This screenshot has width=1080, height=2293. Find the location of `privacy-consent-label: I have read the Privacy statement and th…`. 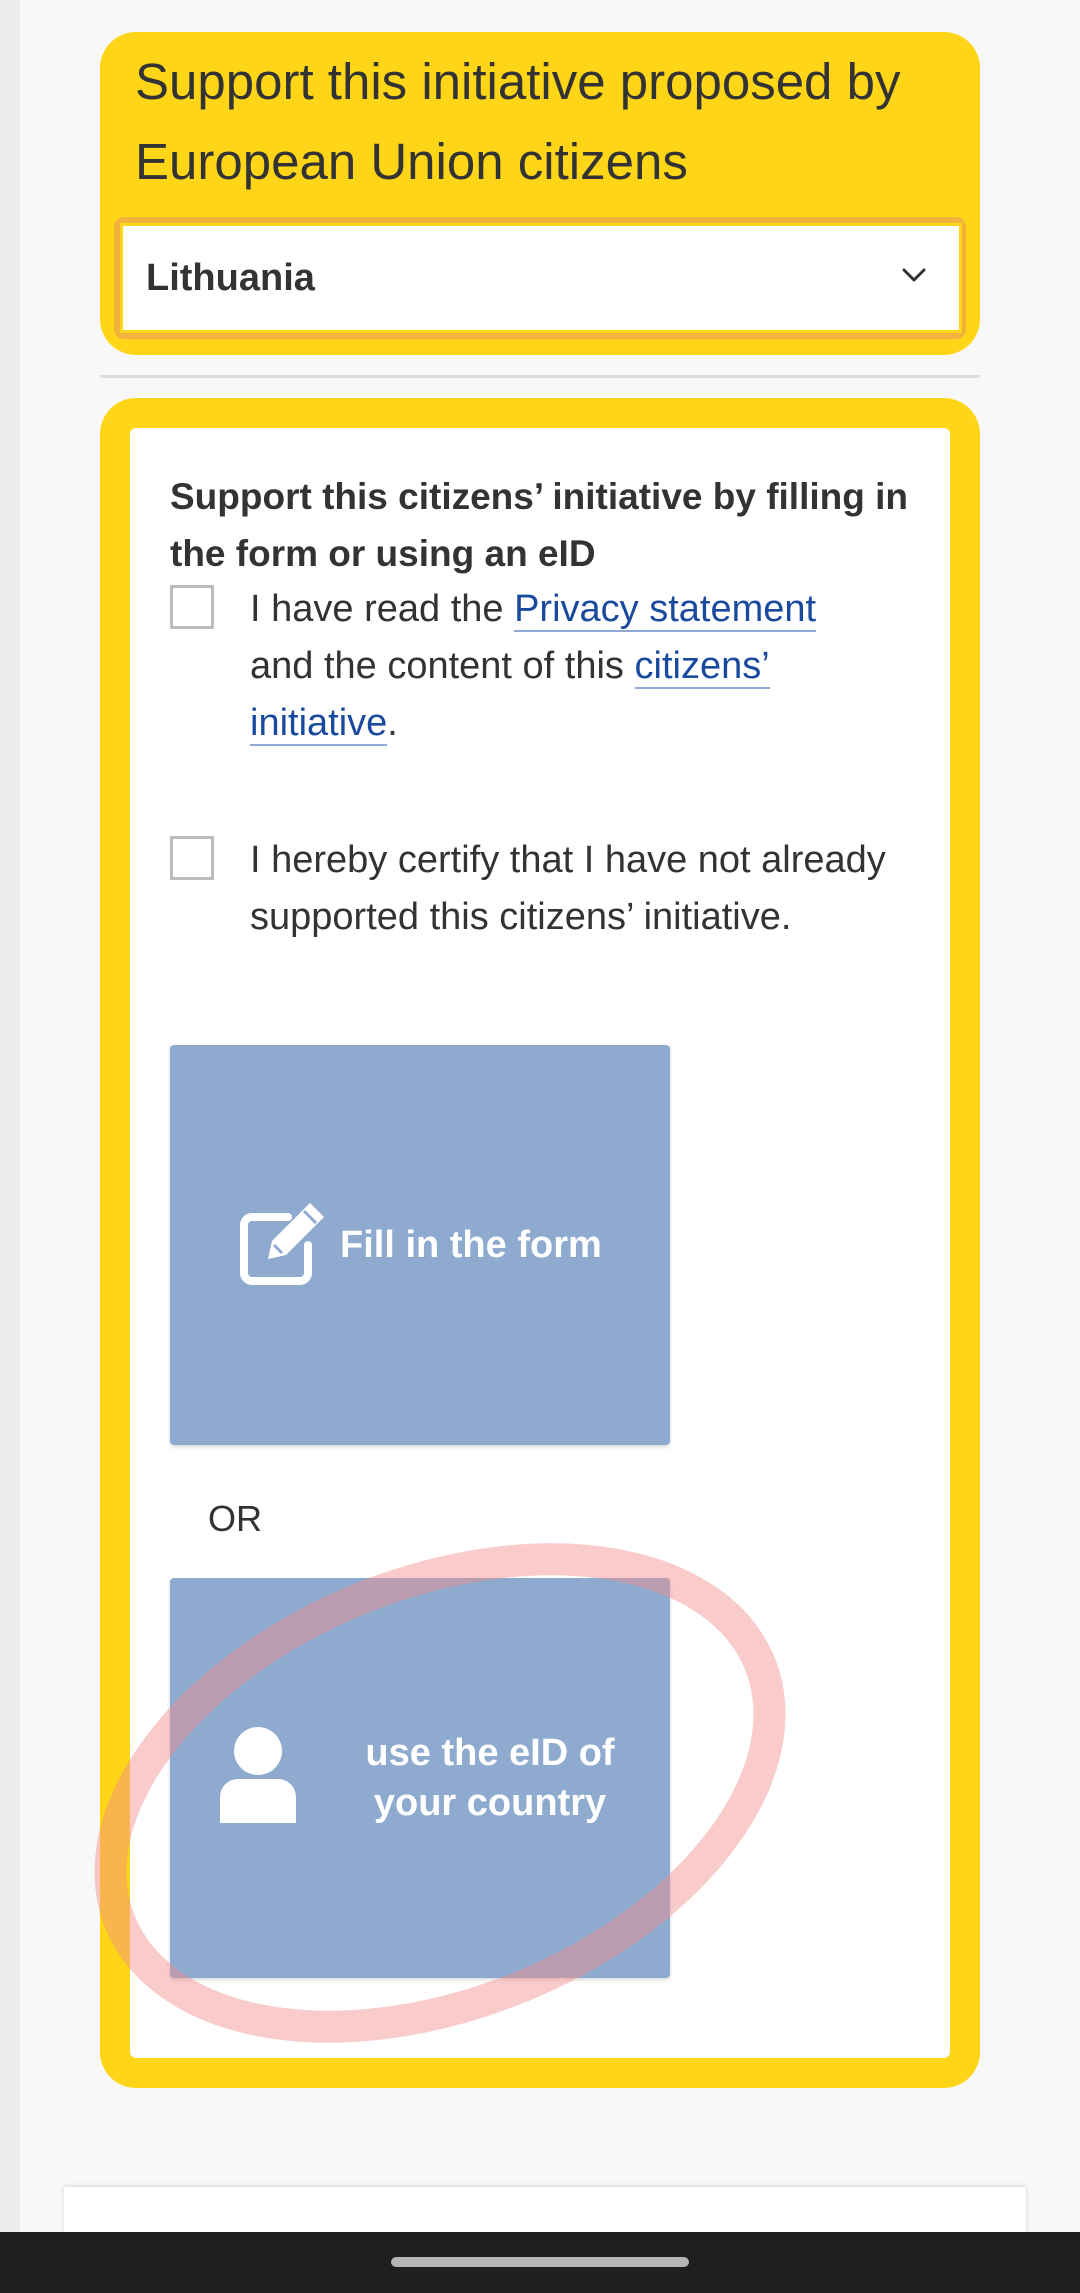

privacy-consent-label: I have read the Privacy statement and th… is located at coordinates (570, 666).